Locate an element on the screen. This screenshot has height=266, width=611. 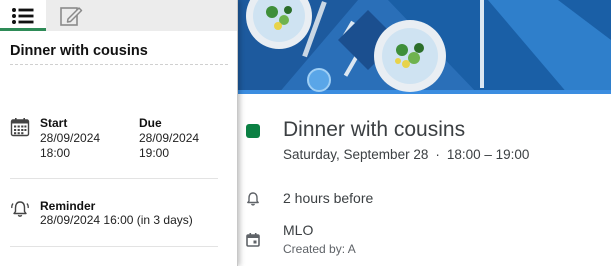
calendar-color-dot is located at coordinates (253, 131).